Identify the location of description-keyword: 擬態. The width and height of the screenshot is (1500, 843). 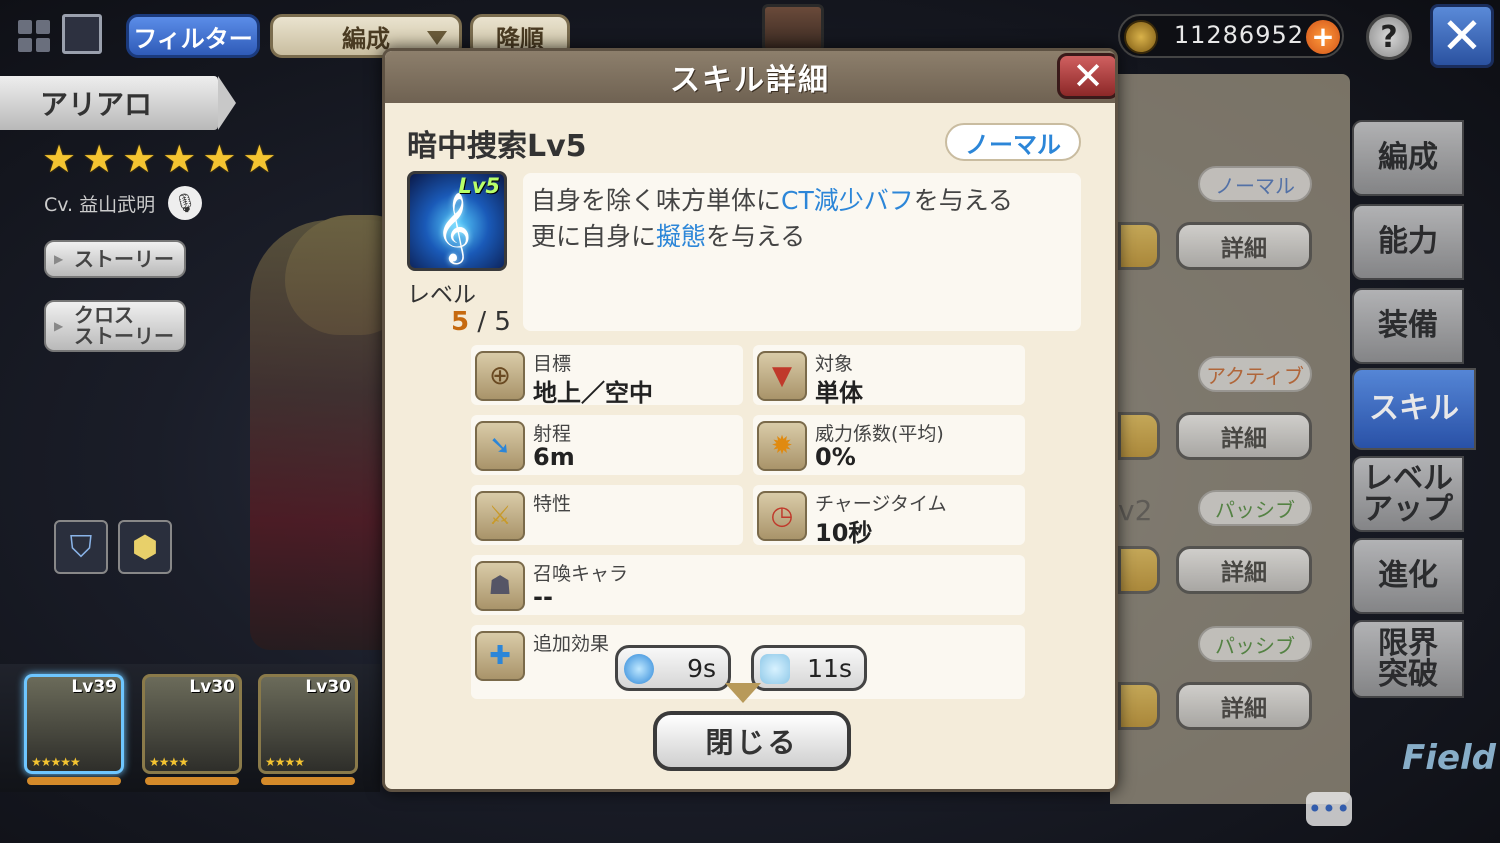
(681, 236).